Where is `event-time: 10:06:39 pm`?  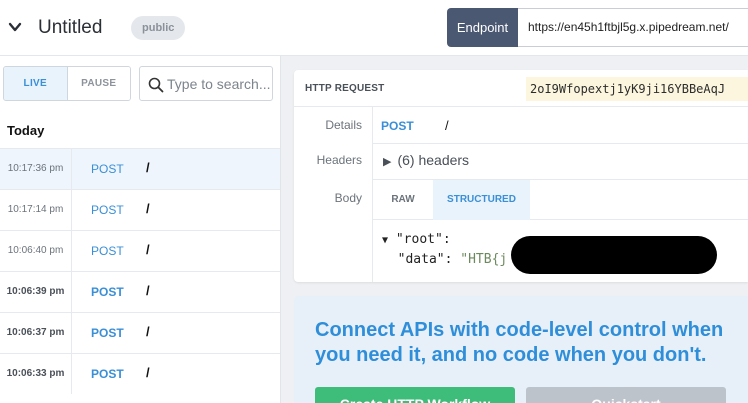 event-time: 10:06:39 pm is located at coordinates (36, 292).